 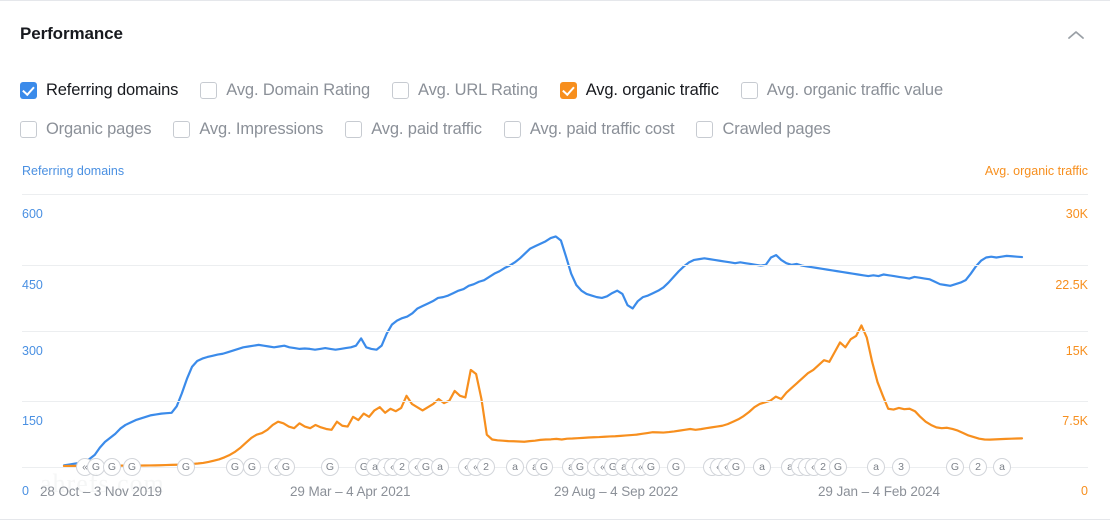 What do you see at coordinates (1076, 35) in the screenshot?
I see `chevron-up-icon` at bounding box center [1076, 35].